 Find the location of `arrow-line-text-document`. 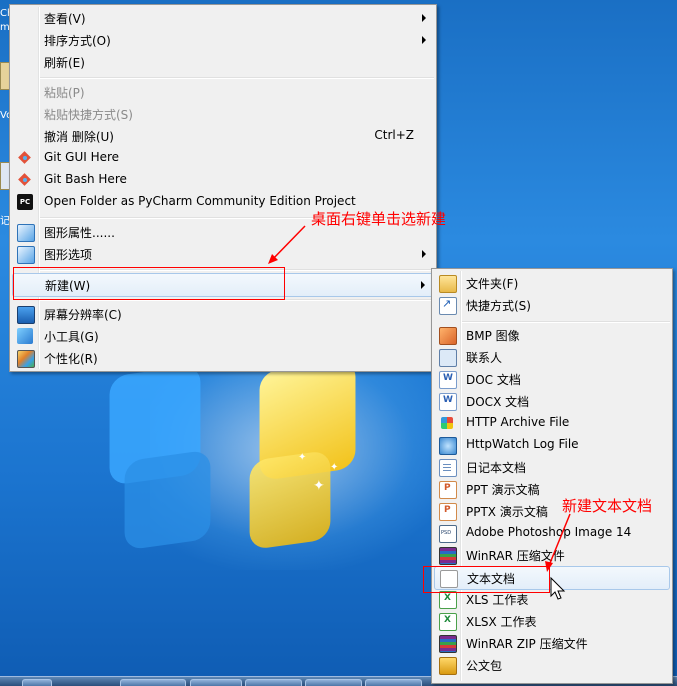

arrow-line-text-document is located at coordinates (559, 541).